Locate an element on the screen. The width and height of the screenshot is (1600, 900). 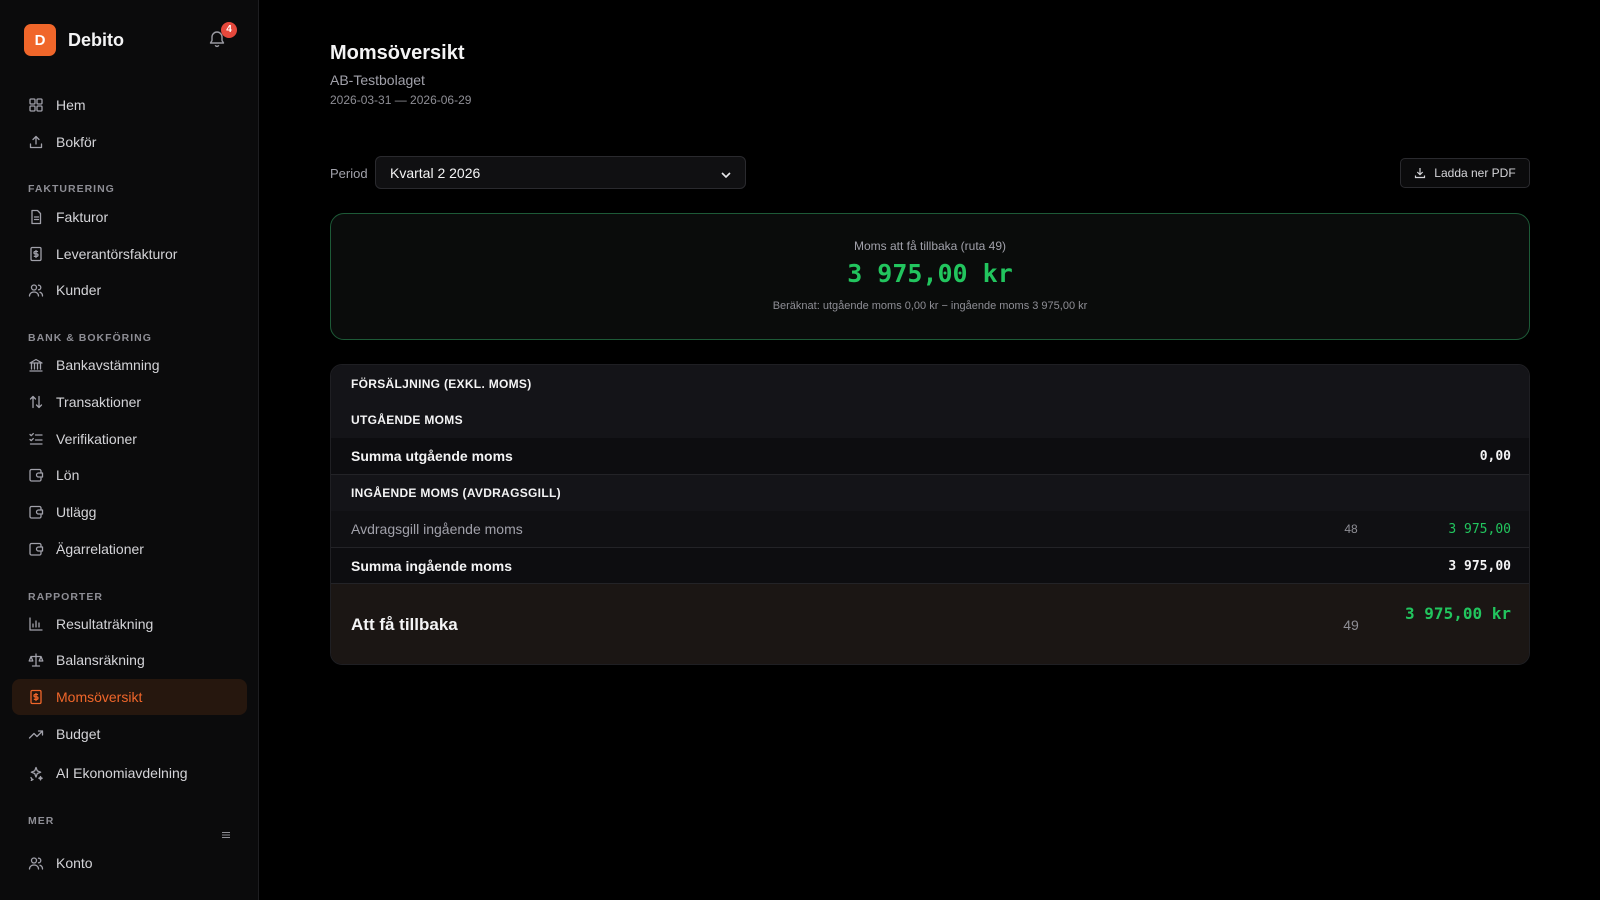
sidebar-item-transaktioner: Transaktioner is located at coordinates (129, 402).